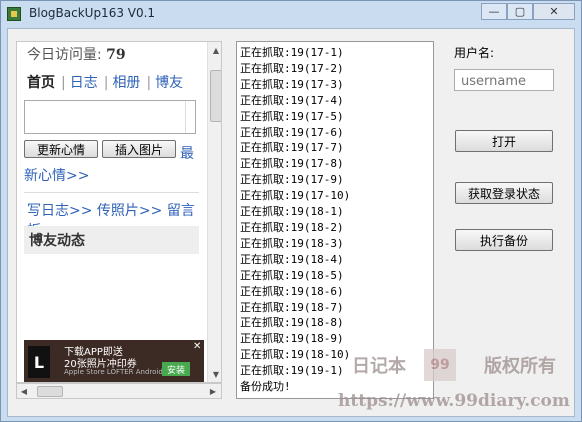  Describe the element at coordinates (292, 68) in the screenshot. I see `log-line: 正在抓取:19(17-2)` at that location.